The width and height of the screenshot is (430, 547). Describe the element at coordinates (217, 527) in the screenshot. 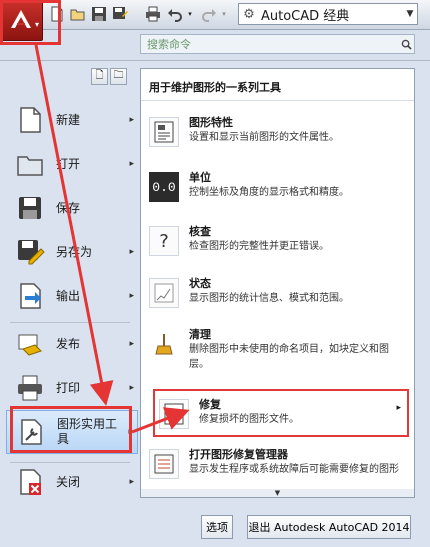

I see `options-button: 选项` at that location.